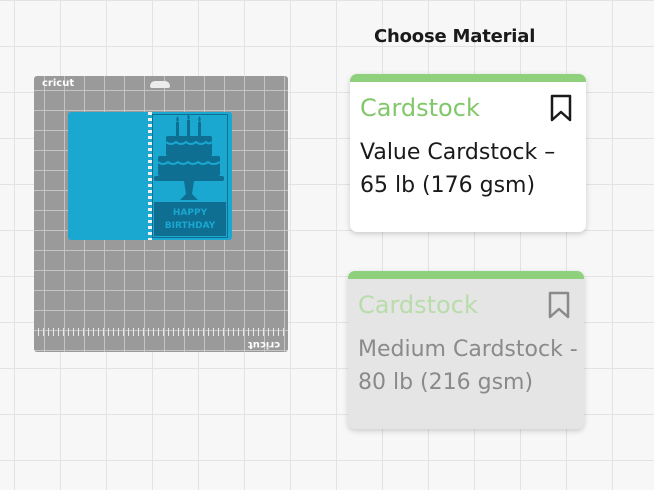 This screenshot has width=654, height=490. Describe the element at coordinates (190, 226) in the screenshot. I see `card-text-birthday: BIRTHDAY` at that location.